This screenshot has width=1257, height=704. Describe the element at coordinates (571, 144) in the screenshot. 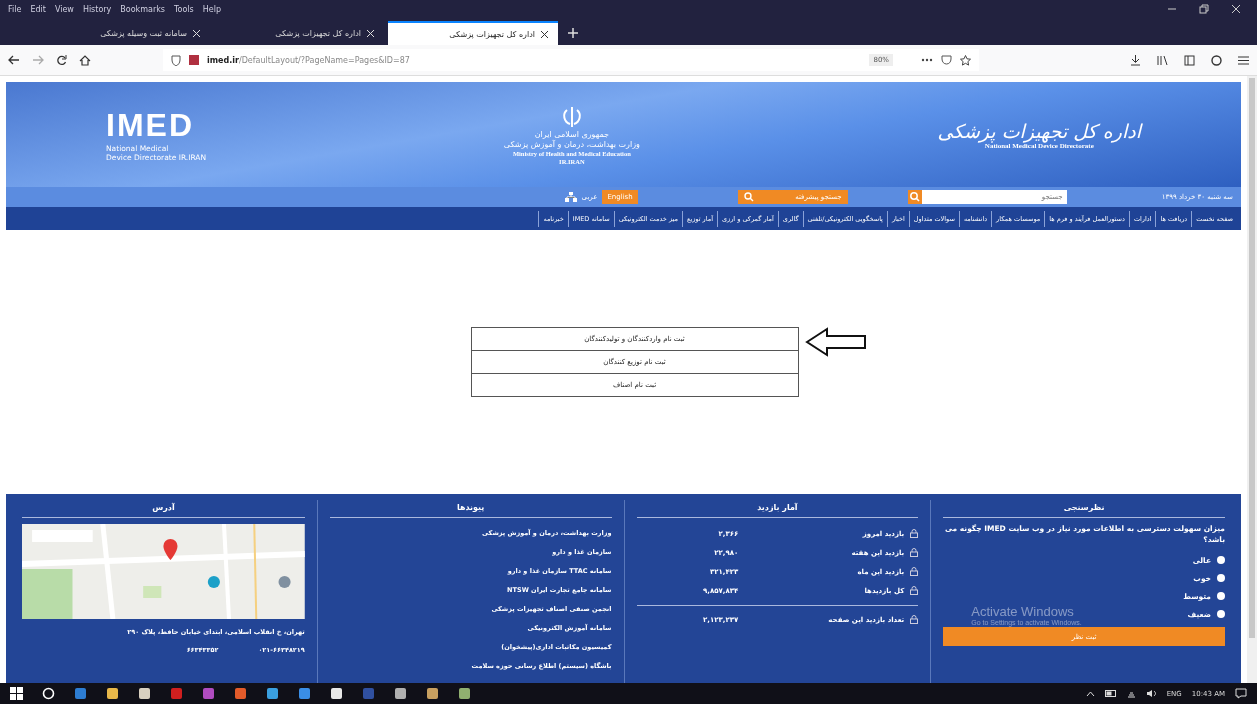

I see `ministry-name: وزارت بهداشت، درمان و آموزش پزشکی` at that location.